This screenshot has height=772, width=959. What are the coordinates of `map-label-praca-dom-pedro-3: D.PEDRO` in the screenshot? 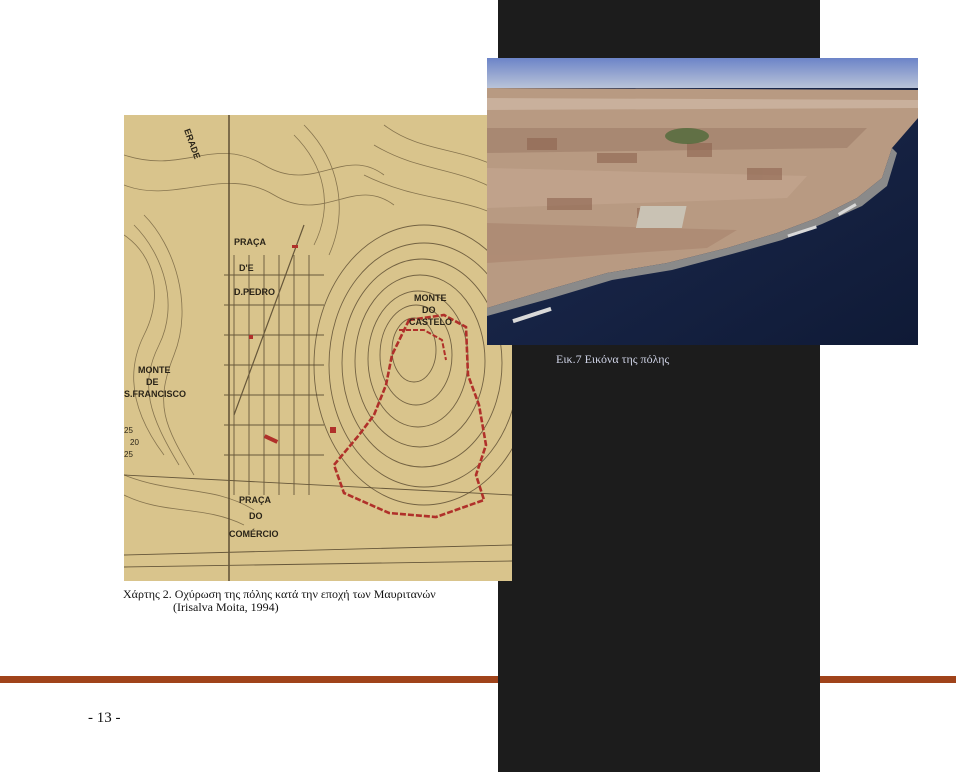 It's located at (254, 292).